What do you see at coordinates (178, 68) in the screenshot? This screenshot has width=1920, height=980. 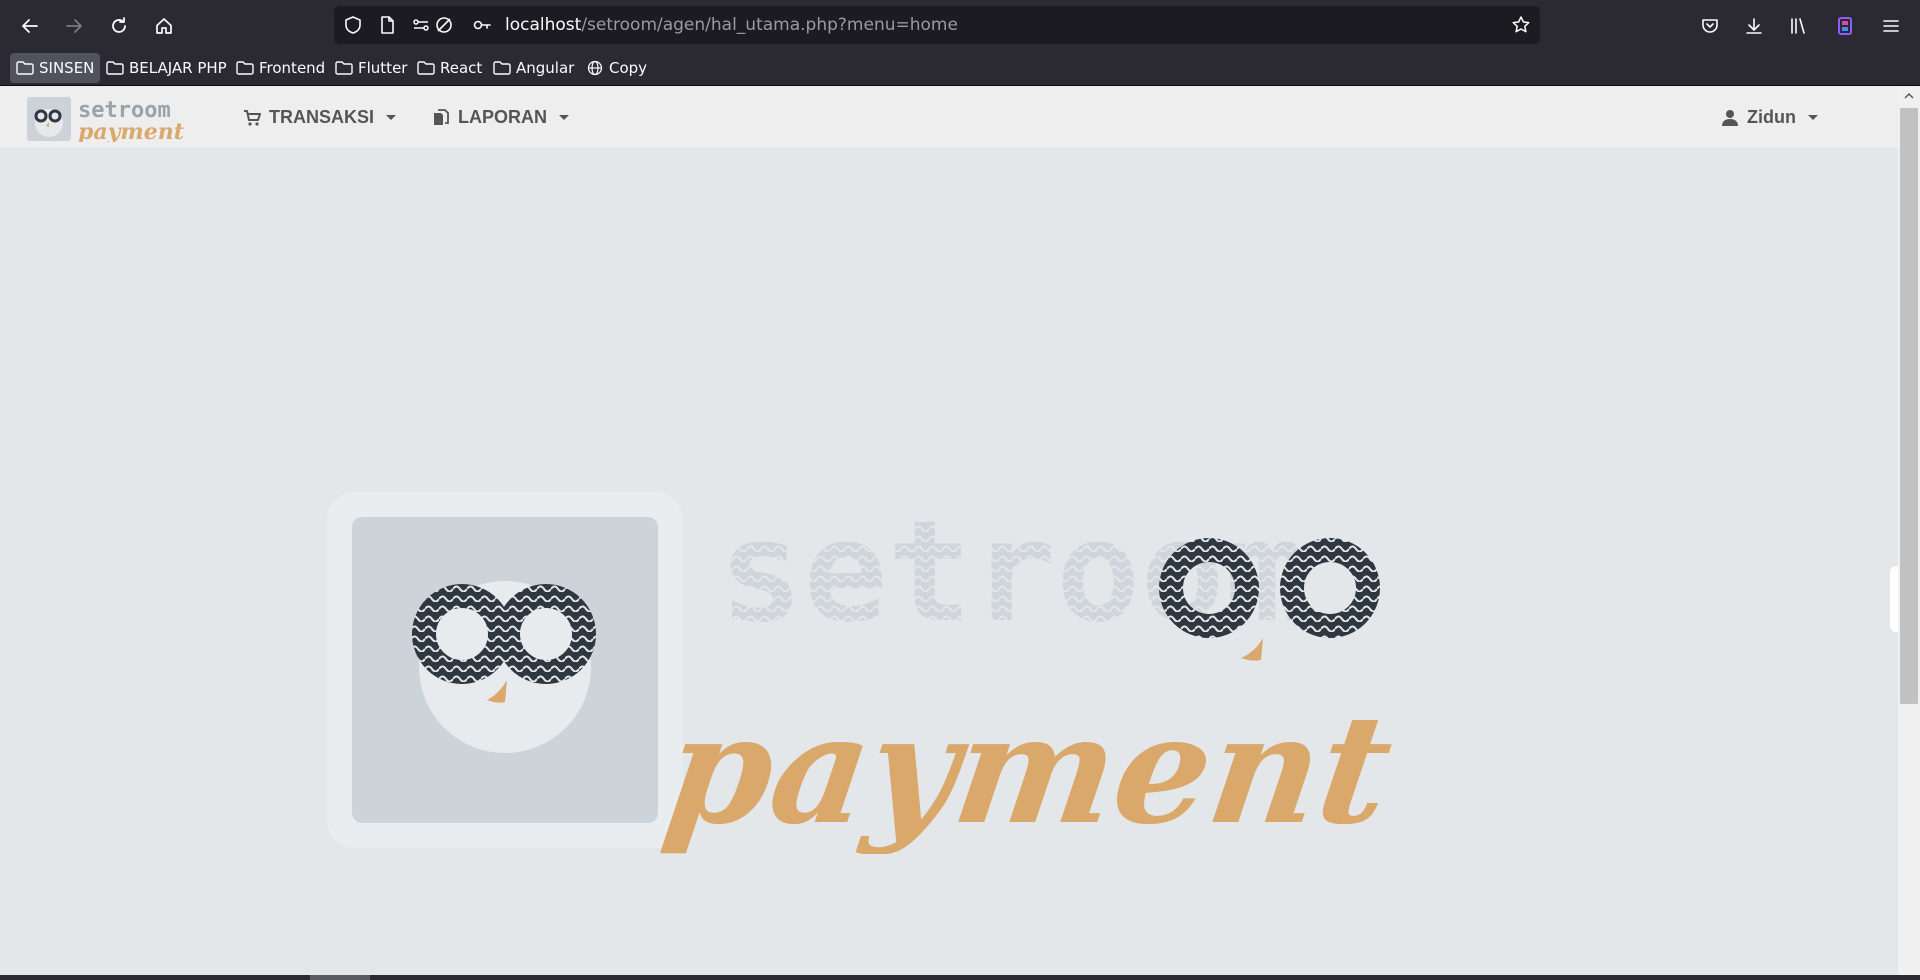 I see `bookmark-label: BELAJAR PHP` at bounding box center [178, 68].